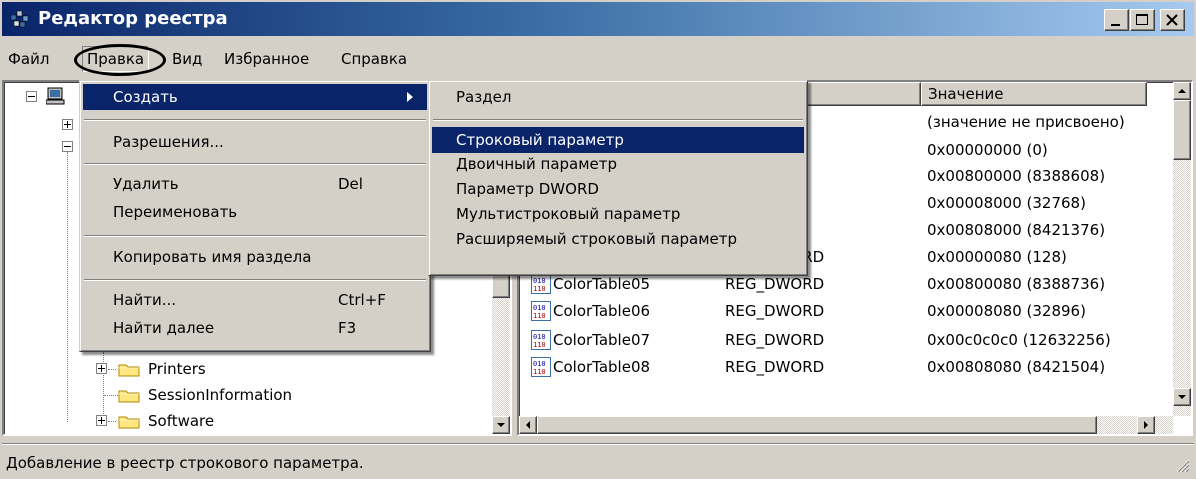 This screenshot has height=479, width=1196. What do you see at coordinates (817, 425) in the screenshot?
I see `list-hscroll-thumb` at bounding box center [817, 425].